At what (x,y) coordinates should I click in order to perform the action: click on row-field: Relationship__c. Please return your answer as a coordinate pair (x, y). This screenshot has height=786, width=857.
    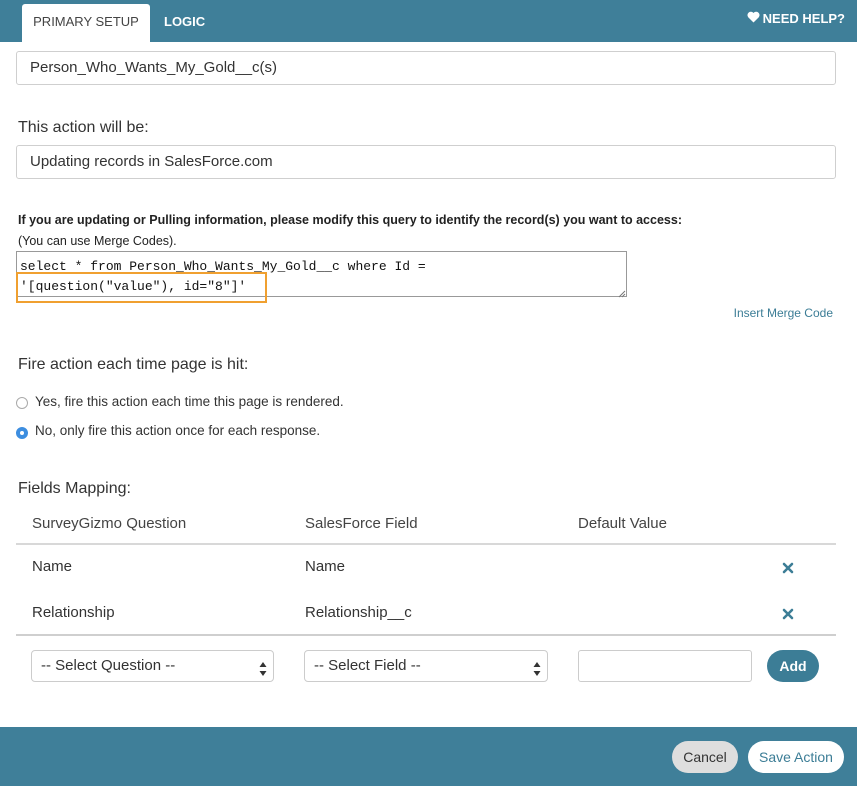
    Looking at the image, I should click on (358, 612).